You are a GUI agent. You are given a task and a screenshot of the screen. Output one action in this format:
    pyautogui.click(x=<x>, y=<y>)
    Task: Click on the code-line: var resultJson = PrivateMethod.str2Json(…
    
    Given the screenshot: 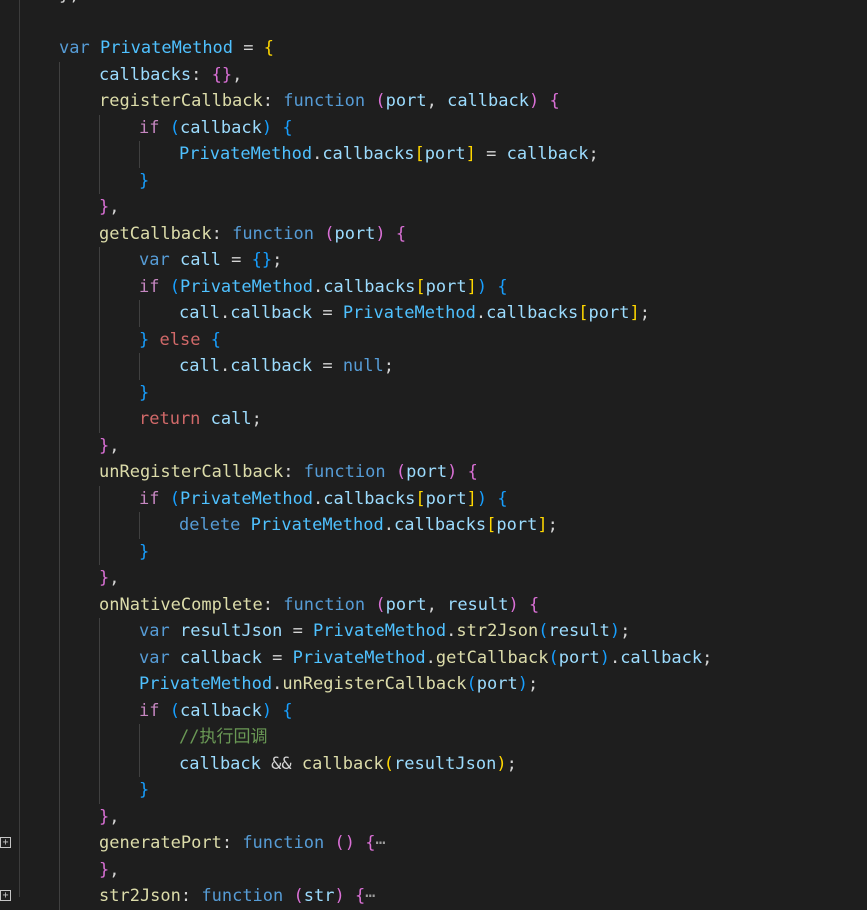 What is the action you would take?
    pyautogui.click(x=433, y=631)
    